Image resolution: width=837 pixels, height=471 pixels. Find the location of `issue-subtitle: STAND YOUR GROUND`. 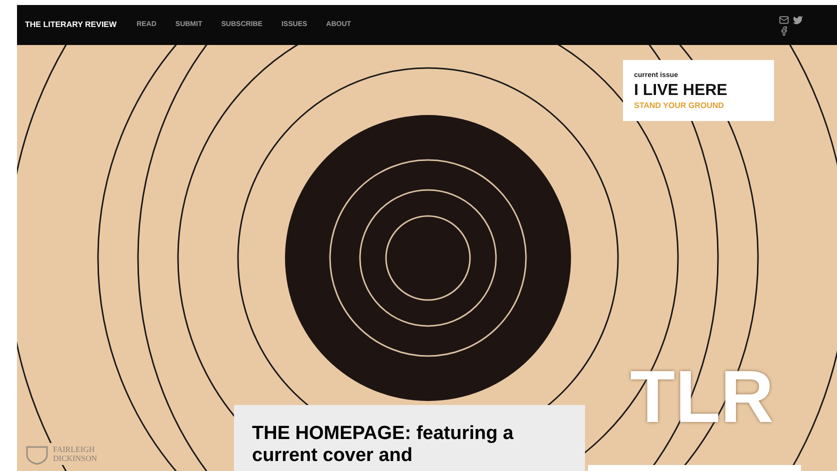

issue-subtitle: STAND YOUR GROUND is located at coordinates (679, 106).